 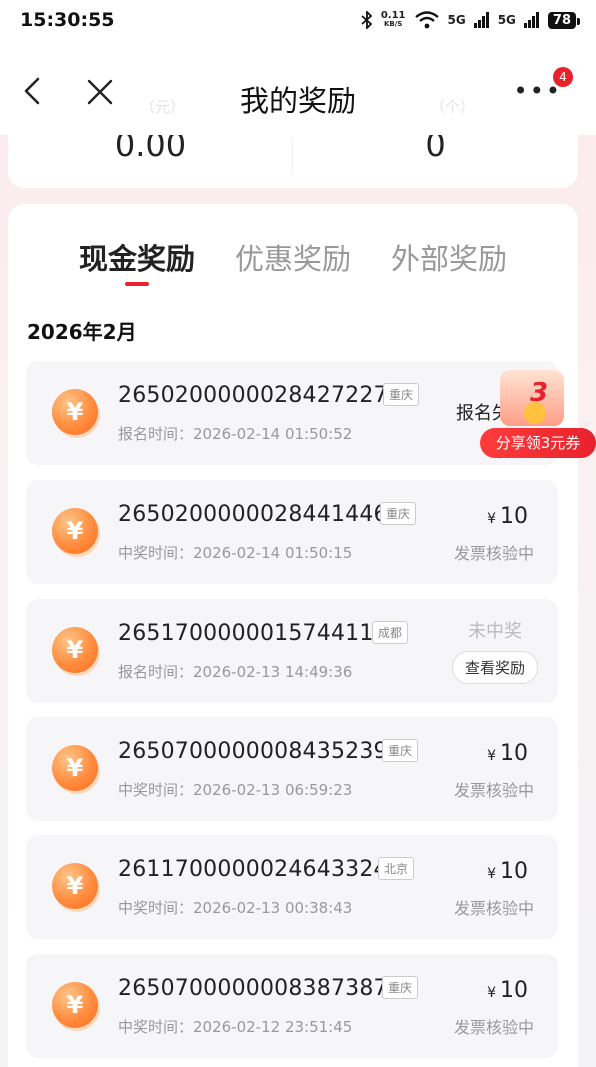 What do you see at coordinates (260, 869) in the screenshot?
I see `reward-id: 26117000000246433248` at bounding box center [260, 869].